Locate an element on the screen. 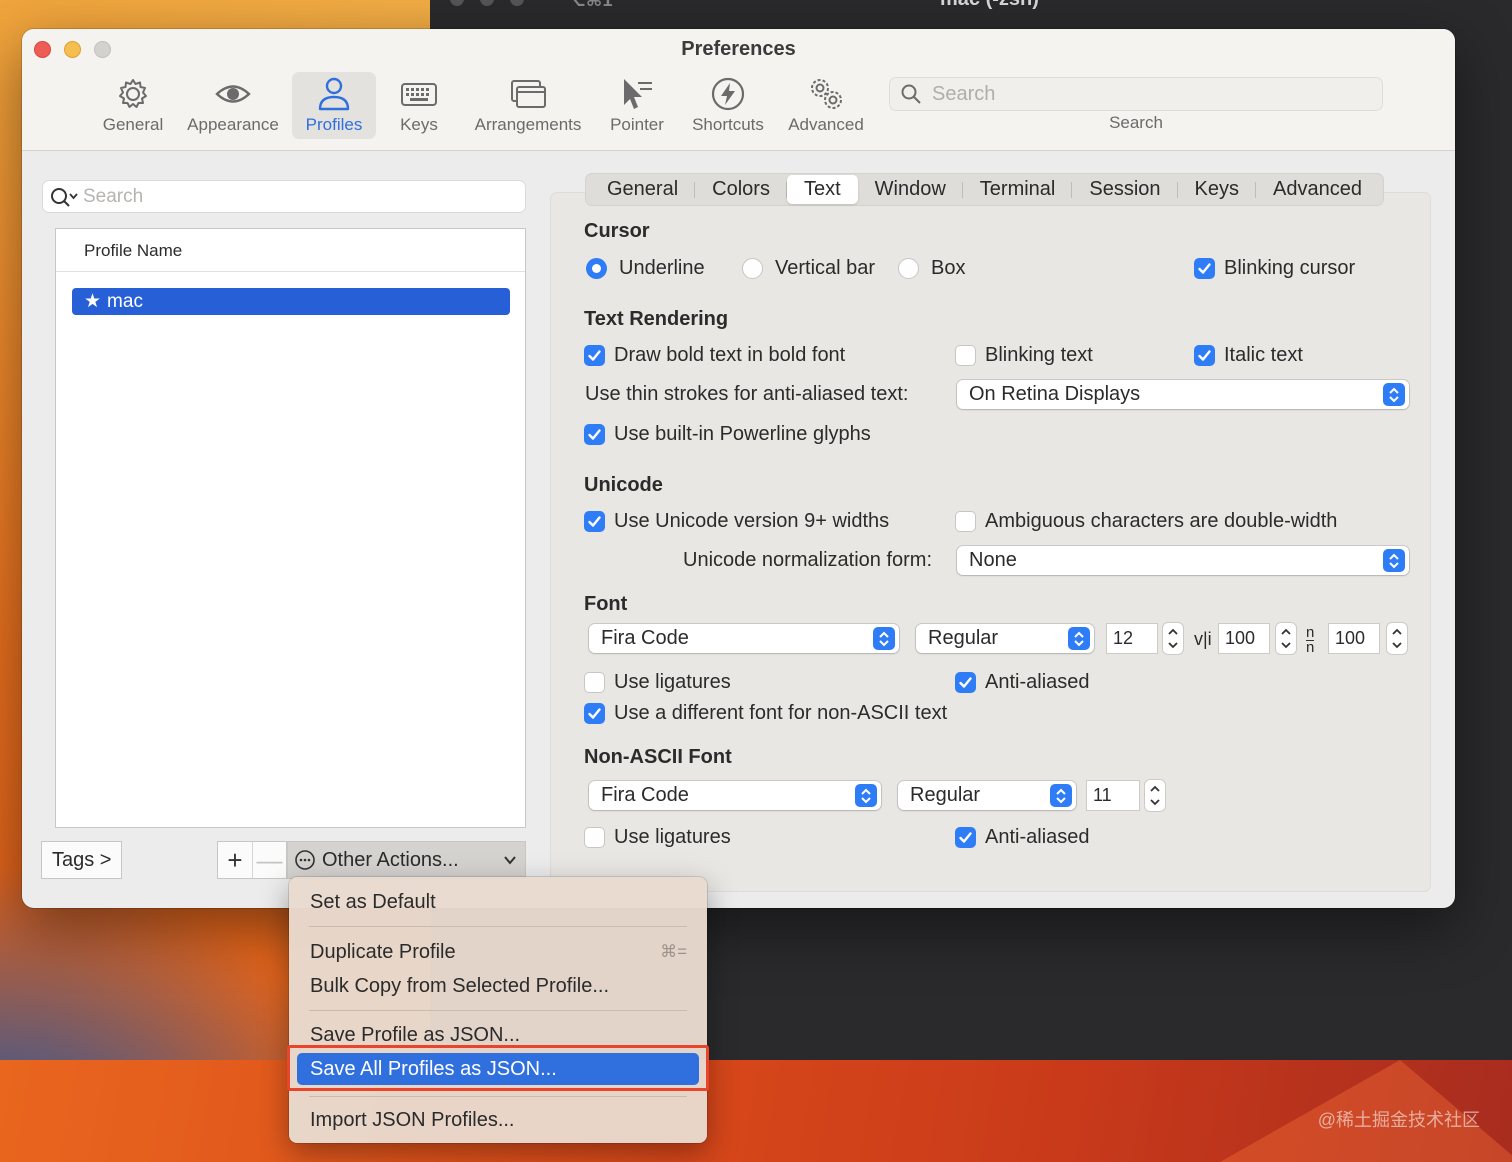  search-filter-icon is located at coordinates (64, 197).